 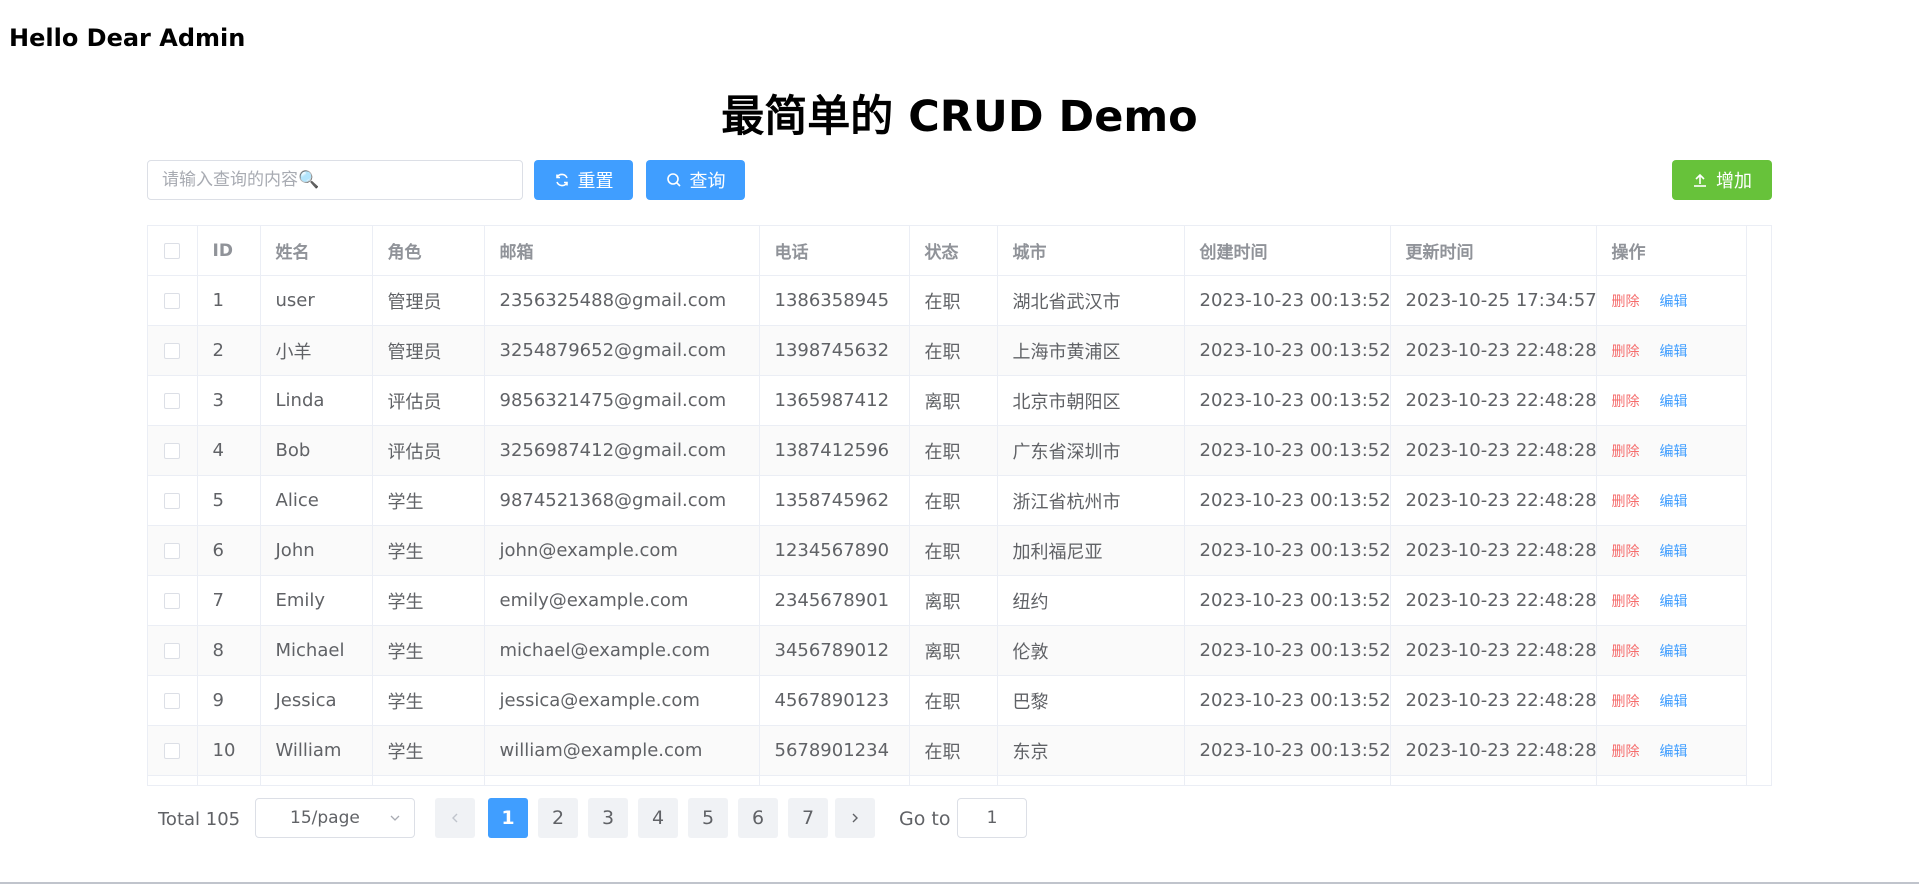 What do you see at coordinates (1091, 450) in the screenshot?
I see `table-cell: 广东省深圳市` at bounding box center [1091, 450].